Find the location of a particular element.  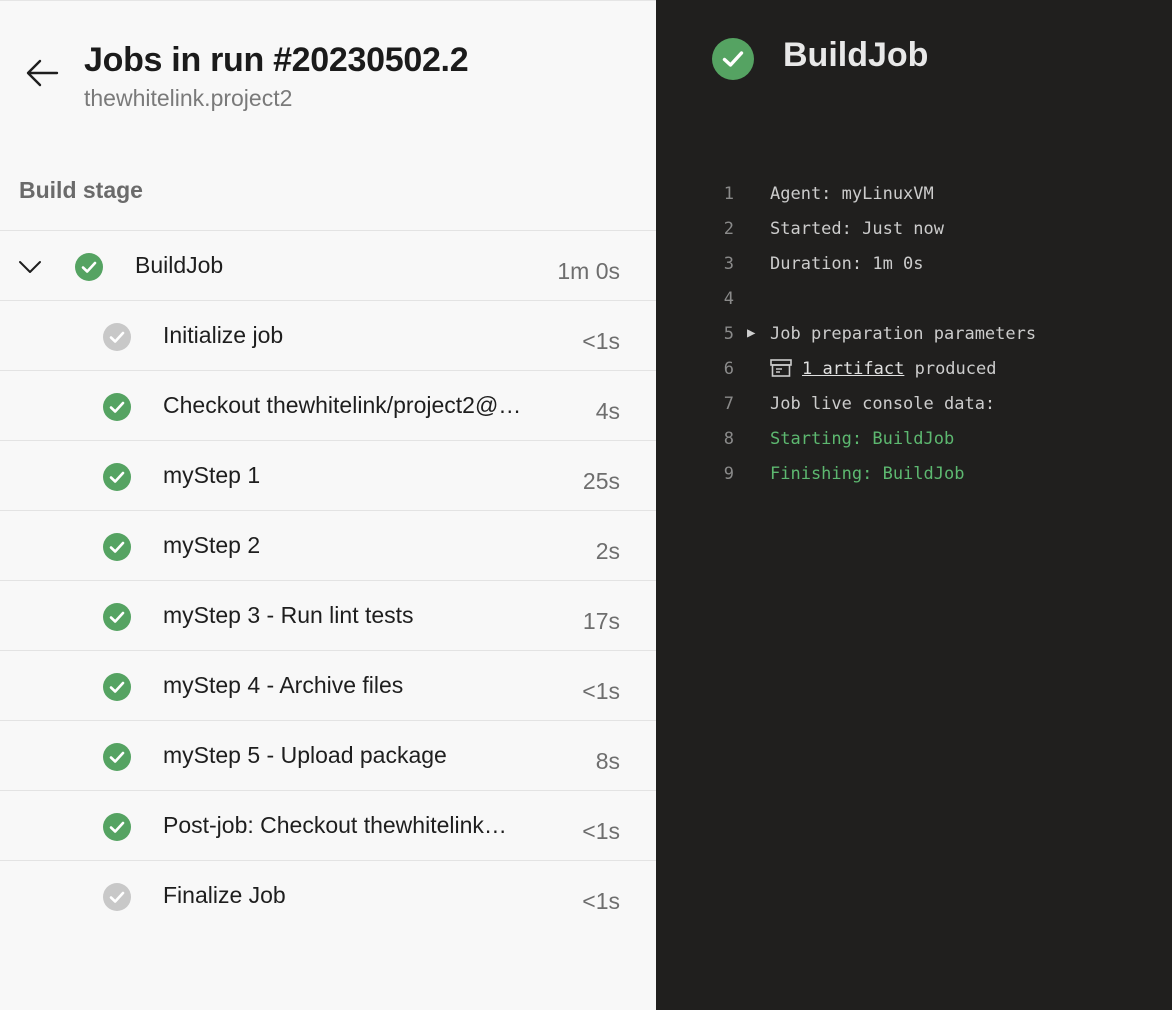

log-text-content: Starting: BuildJob is located at coordinates (862, 439).